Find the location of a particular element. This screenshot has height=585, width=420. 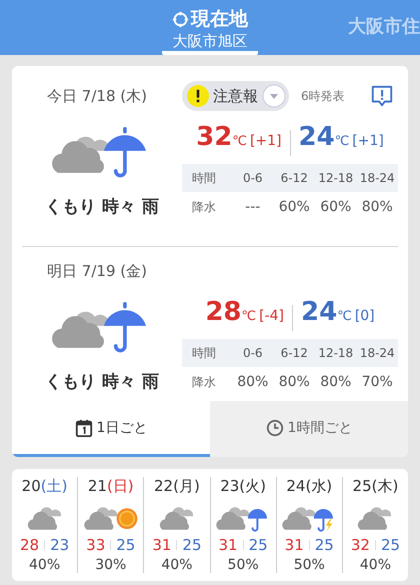

weekday-label: (火) is located at coordinates (252, 486).